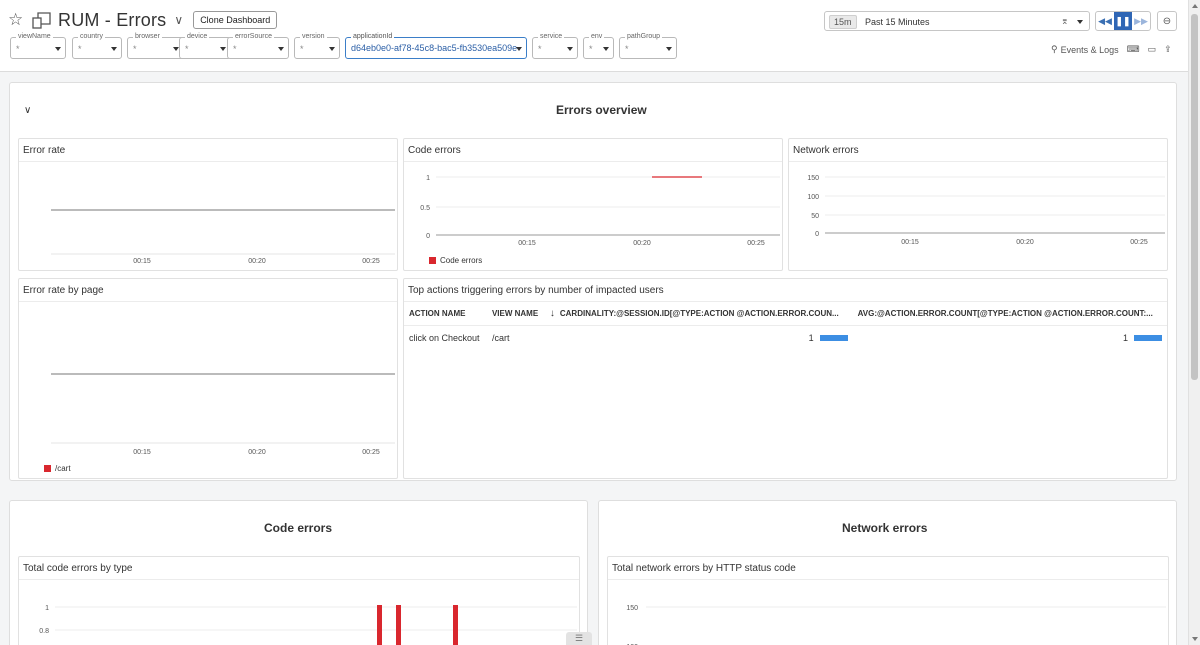  I want to click on dashboard-icon, so click(42, 20).